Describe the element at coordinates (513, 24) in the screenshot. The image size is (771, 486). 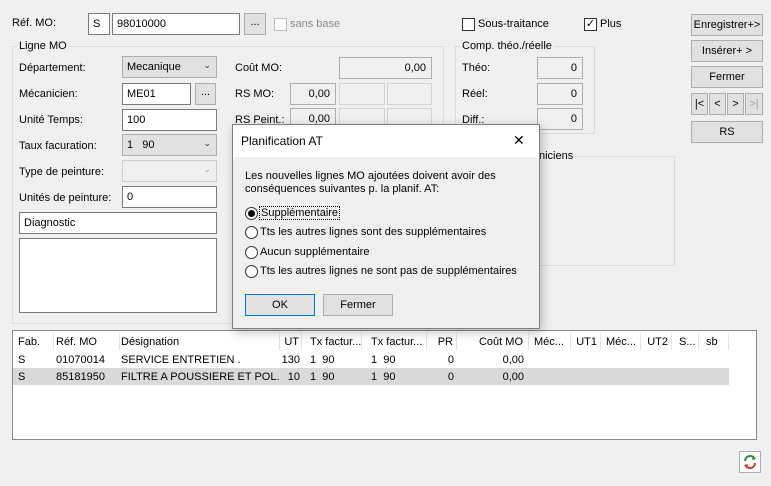
I see `sous-traitance-label: Sous-traitance` at that location.